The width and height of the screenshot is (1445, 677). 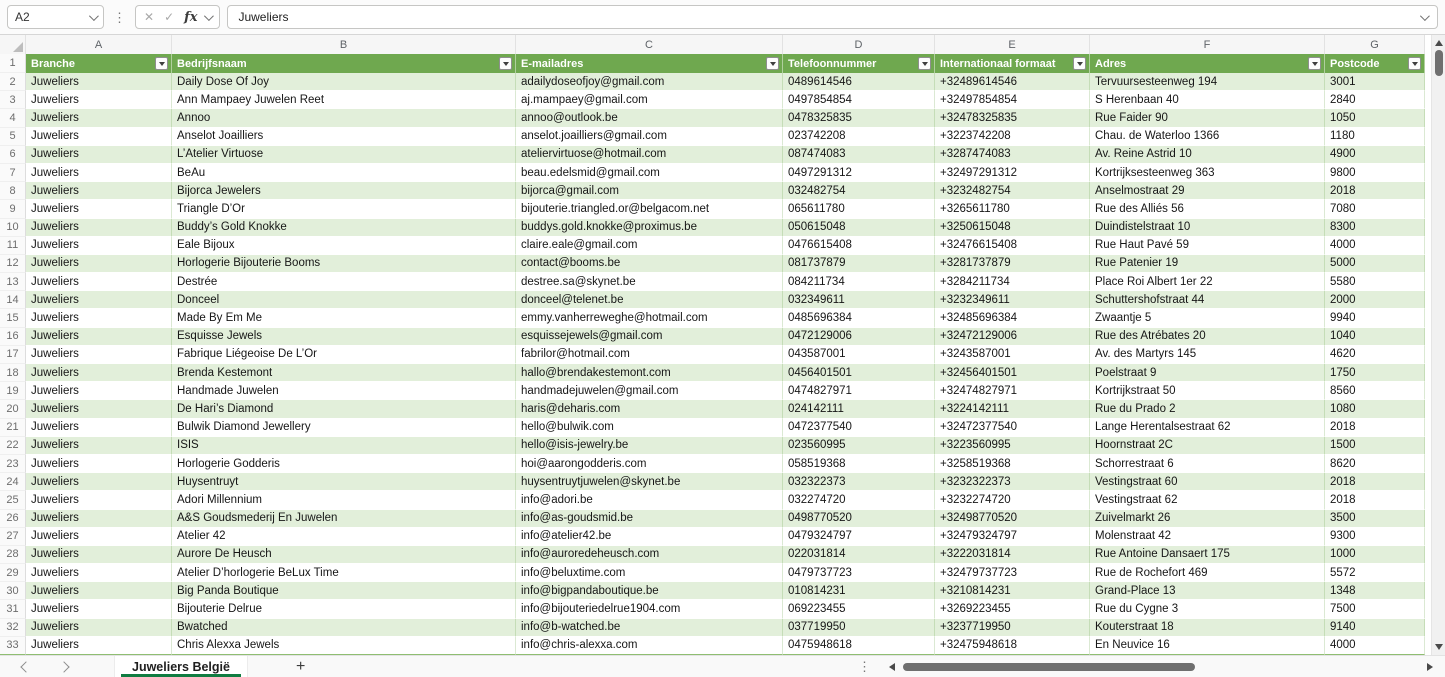 What do you see at coordinates (149, 17) in the screenshot?
I see `cancel-entry-icon: ✕` at bounding box center [149, 17].